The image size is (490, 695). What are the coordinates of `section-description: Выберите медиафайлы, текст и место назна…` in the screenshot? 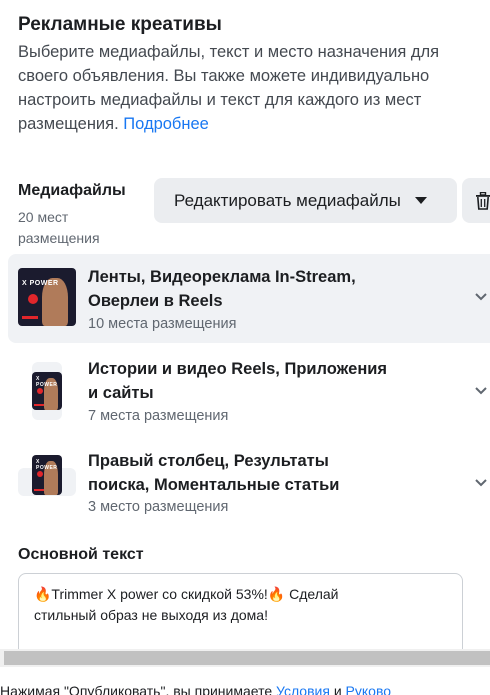 It's located at (249, 88).